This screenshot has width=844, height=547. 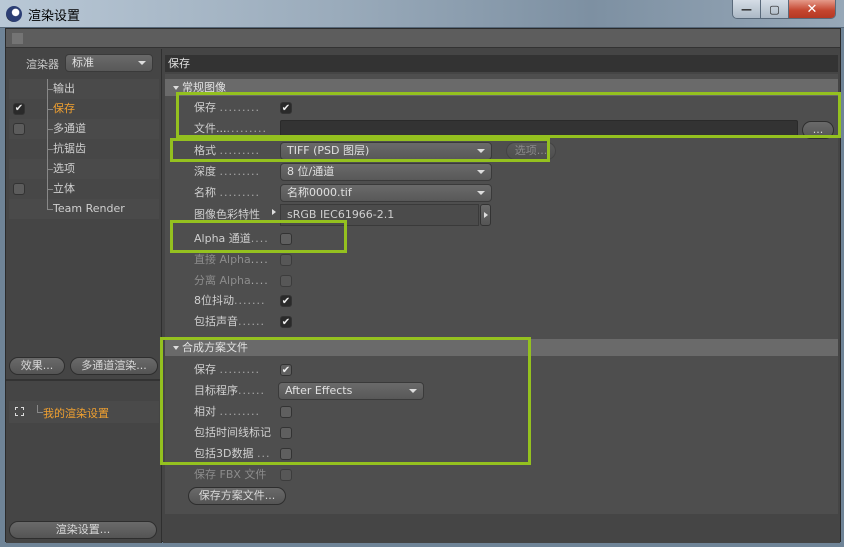 What do you see at coordinates (386, 193) in the screenshot?
I see `name-dropdown: 名称0000.tif` at bounding box center [386, 193].